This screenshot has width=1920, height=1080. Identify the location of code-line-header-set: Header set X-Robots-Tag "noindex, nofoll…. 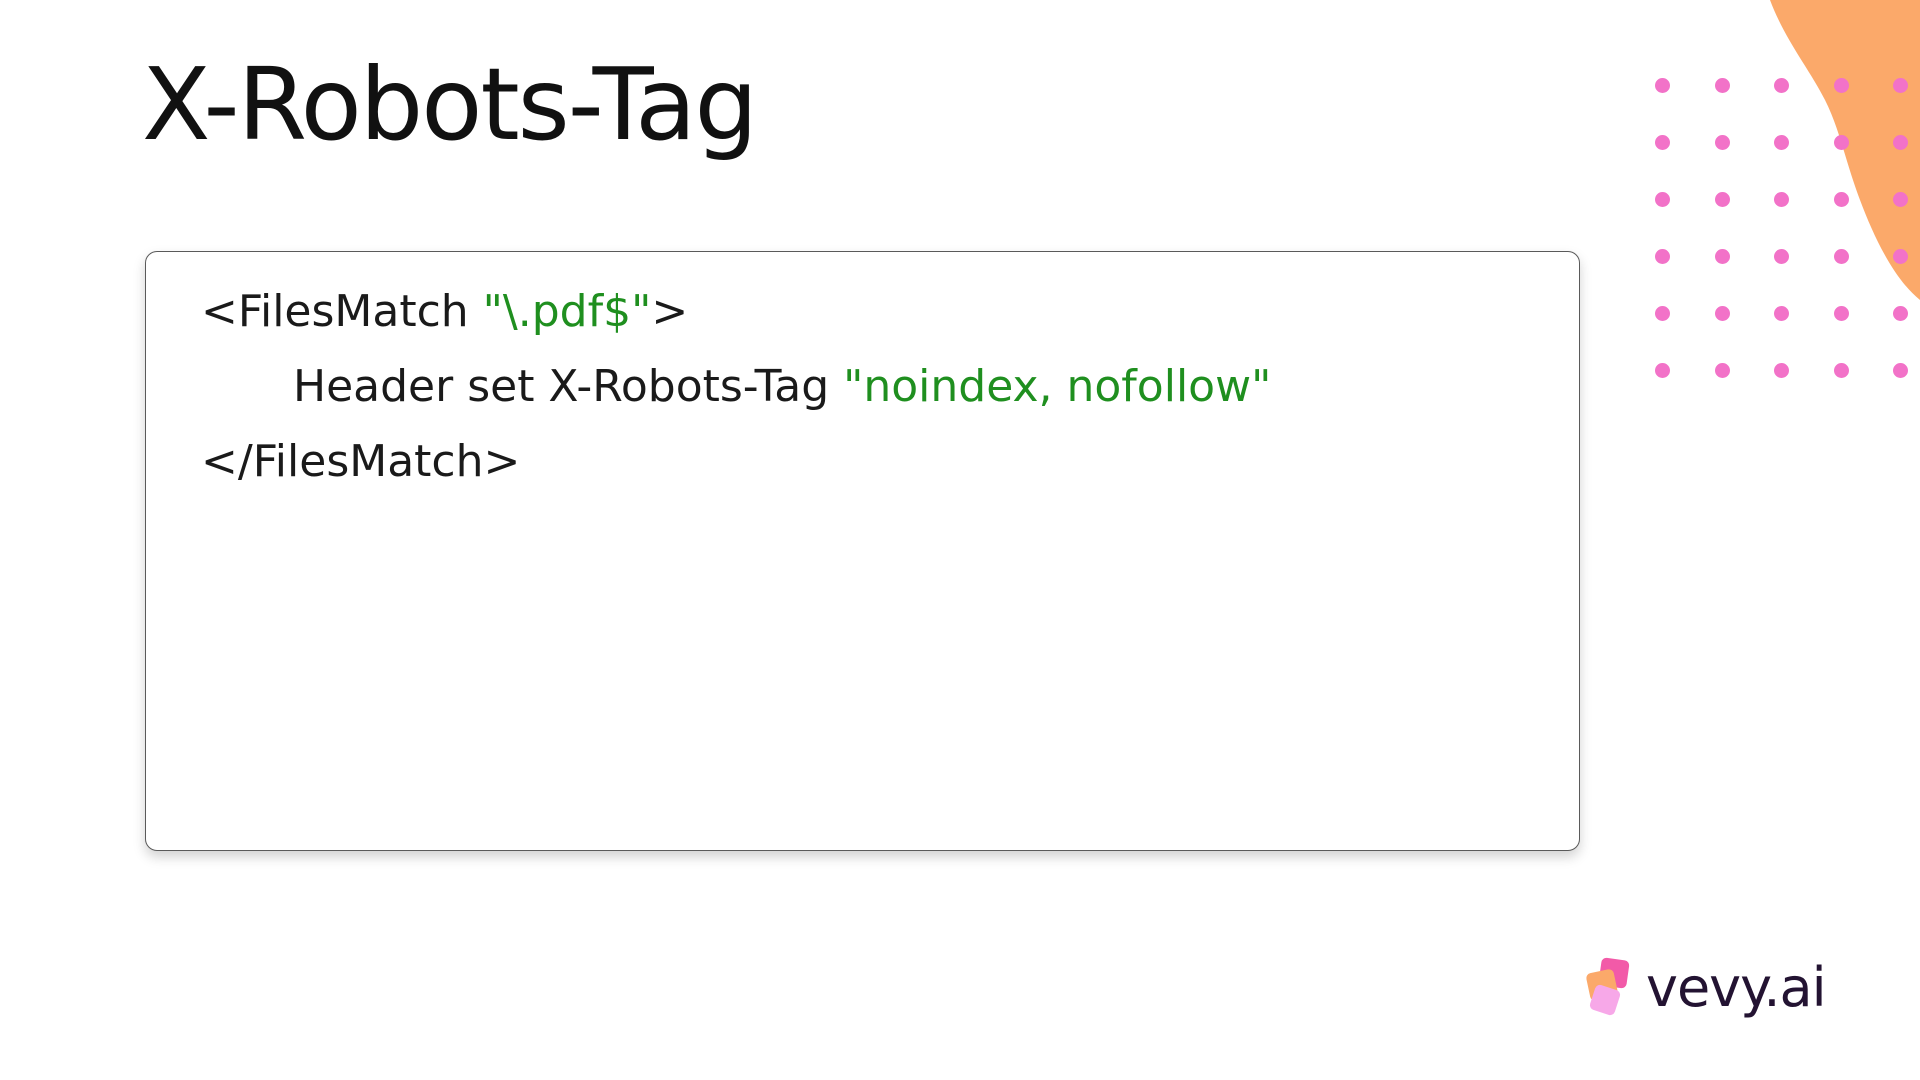
(782, 387).